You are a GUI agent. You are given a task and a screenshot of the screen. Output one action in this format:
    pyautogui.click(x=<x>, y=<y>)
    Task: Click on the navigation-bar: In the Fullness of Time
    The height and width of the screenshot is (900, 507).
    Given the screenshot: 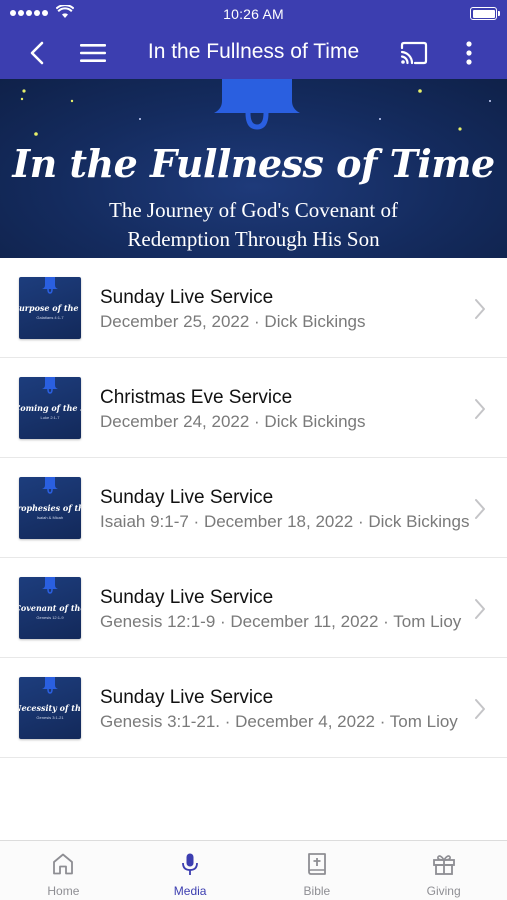 What is the action you would take?
    pyautogui.click(x=253, y=53)
    